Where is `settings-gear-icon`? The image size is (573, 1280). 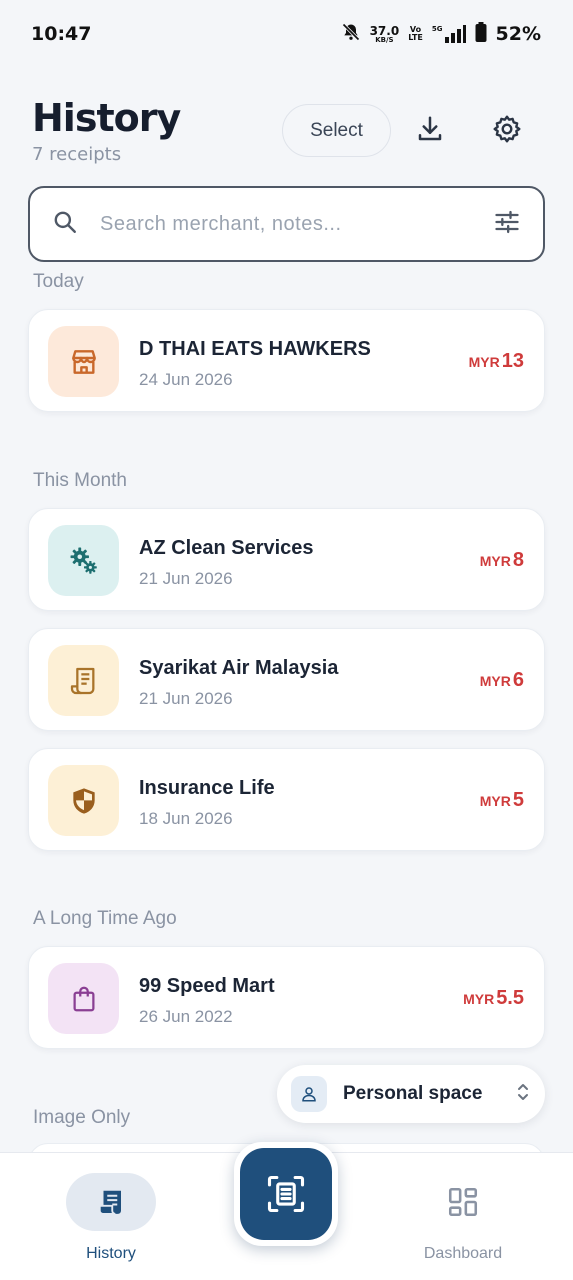 settings-gear-icon is located at coordinates (507, 129).